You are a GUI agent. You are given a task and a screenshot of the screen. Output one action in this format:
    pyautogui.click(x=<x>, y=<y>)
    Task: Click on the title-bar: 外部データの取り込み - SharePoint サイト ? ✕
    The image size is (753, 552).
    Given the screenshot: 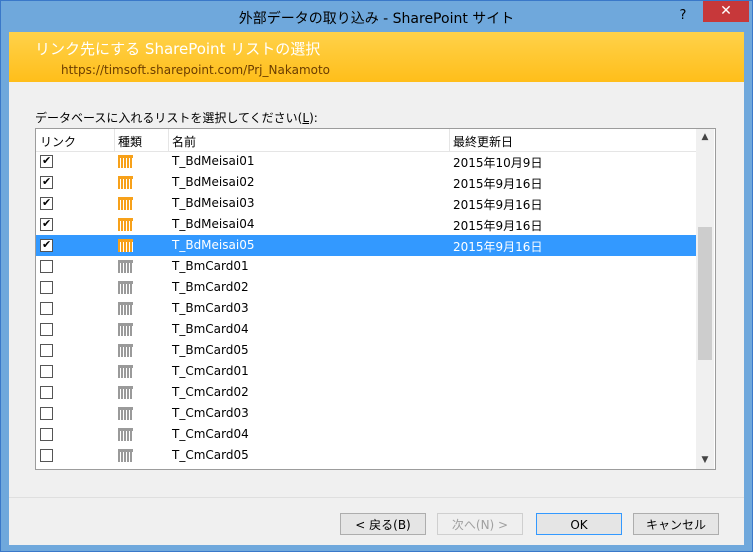 What is the action you would take?
    pyautogui.click(x=376, y=16)
    